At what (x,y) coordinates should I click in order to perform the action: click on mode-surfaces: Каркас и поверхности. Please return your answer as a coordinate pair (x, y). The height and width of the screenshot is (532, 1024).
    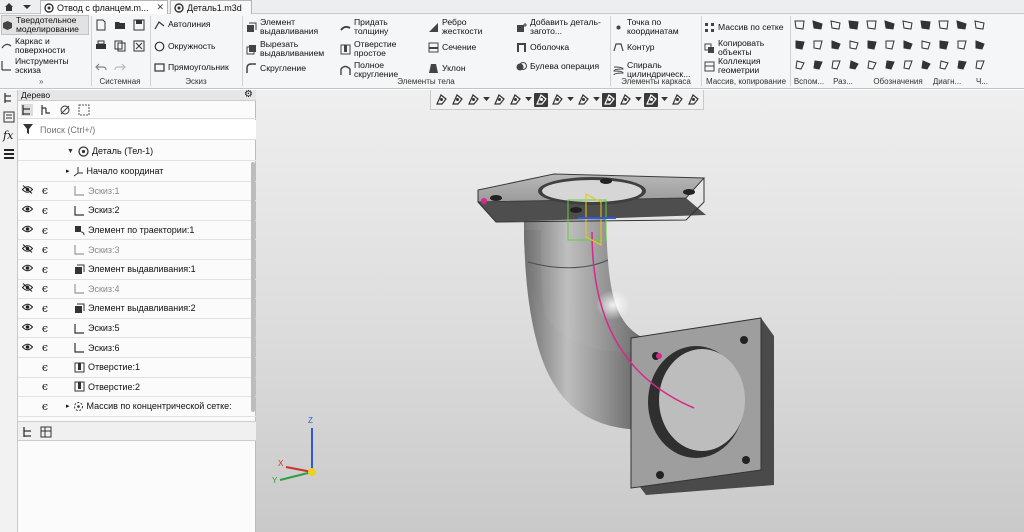
    Looking at the image, I should click on (45, 45).